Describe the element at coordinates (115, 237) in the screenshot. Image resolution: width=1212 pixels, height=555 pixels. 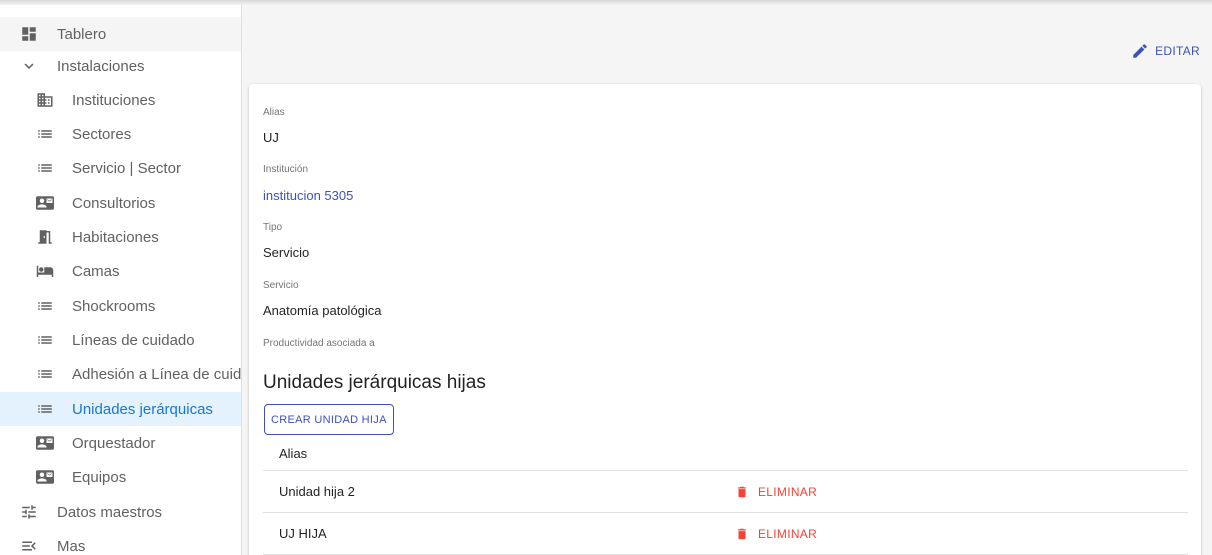
I see `sidebar-item-label: Habitaciones` at that location.